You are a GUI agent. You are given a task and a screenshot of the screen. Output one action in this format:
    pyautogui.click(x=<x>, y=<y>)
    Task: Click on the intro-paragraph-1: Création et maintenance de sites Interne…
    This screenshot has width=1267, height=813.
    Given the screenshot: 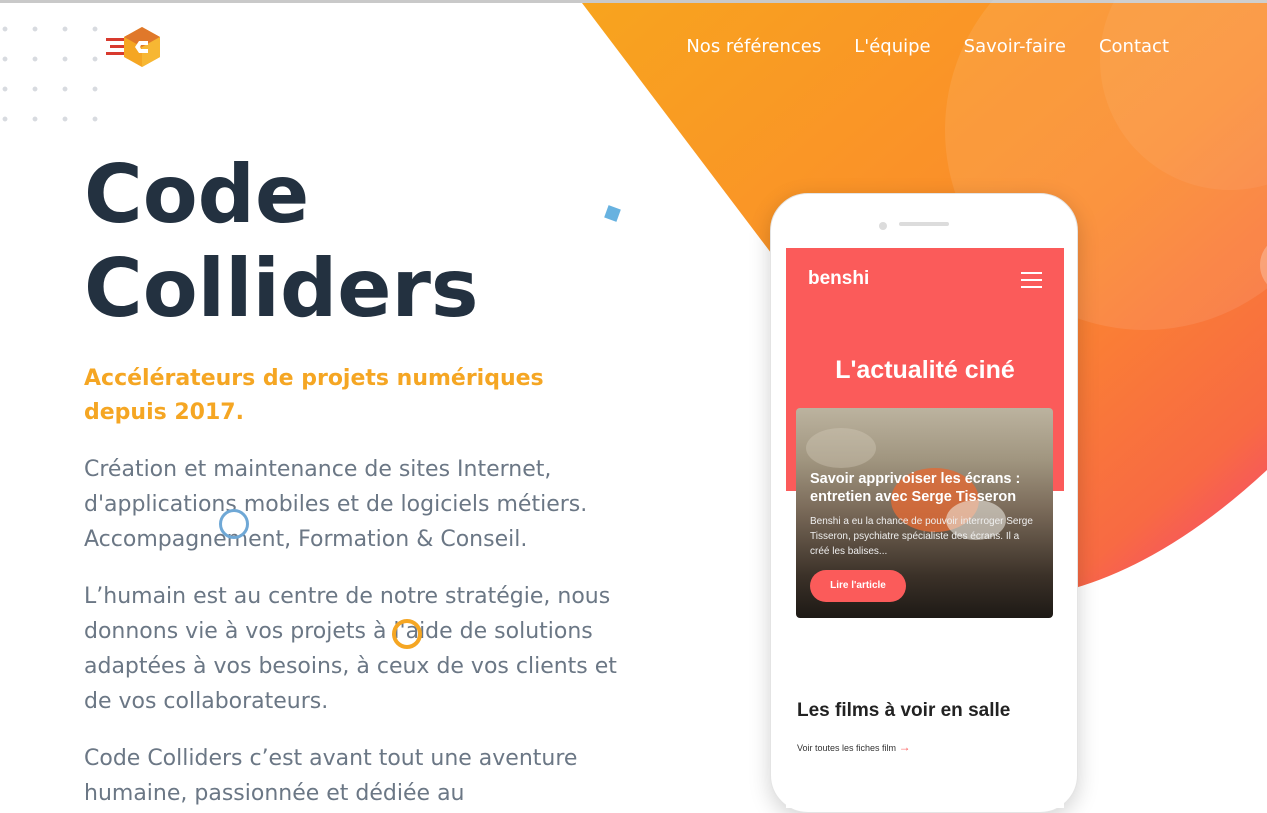 What is the action you would take?
    pyautogui.click(x=336, y=504)
    